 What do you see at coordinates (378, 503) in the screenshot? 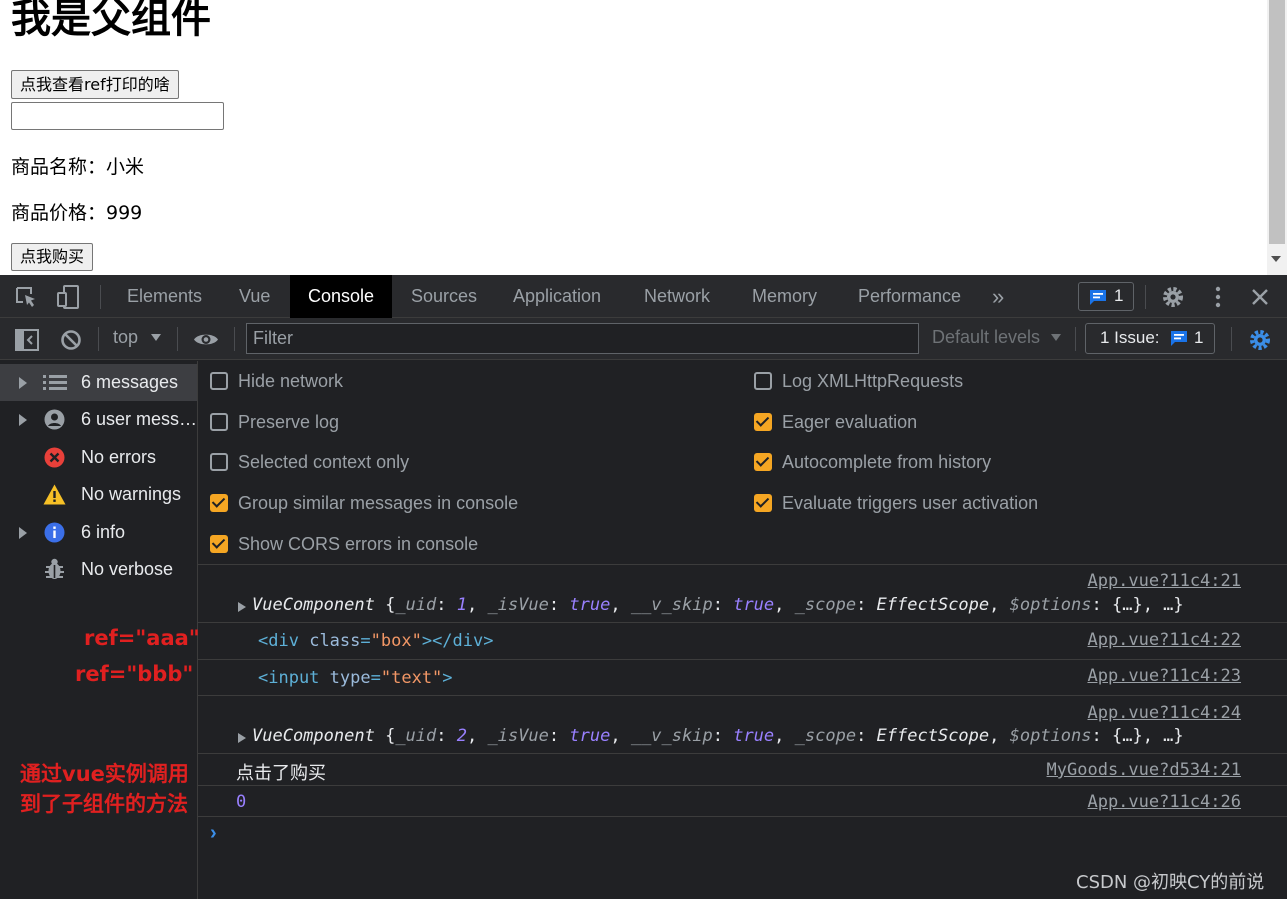
I see `group-similar-label: Group similar messages in console` at bounding box center [378, 503].